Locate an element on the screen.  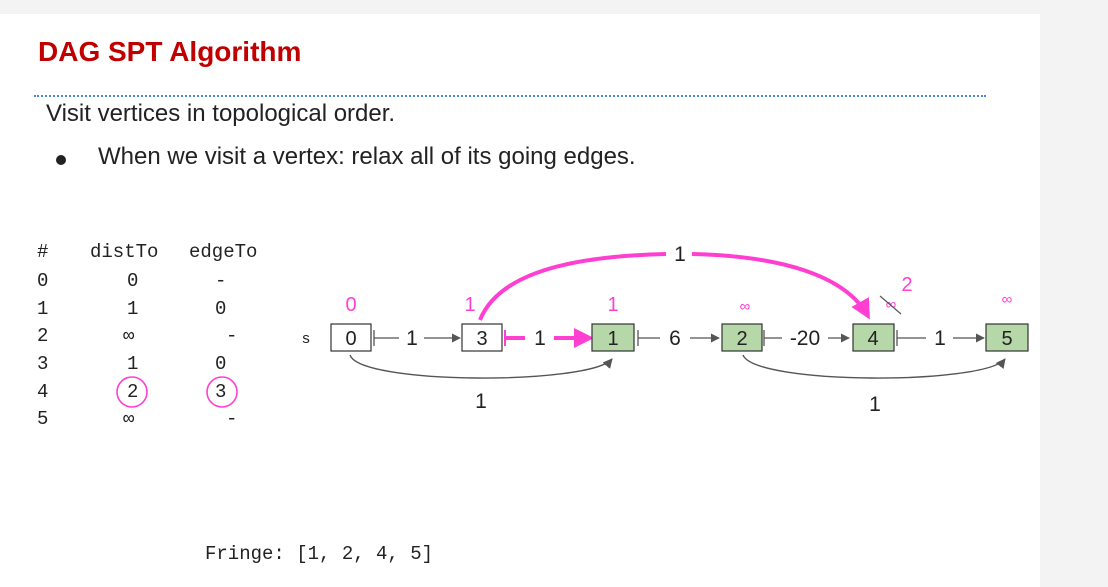
edge-2-4: -20 is located at coordinates (806, 338).